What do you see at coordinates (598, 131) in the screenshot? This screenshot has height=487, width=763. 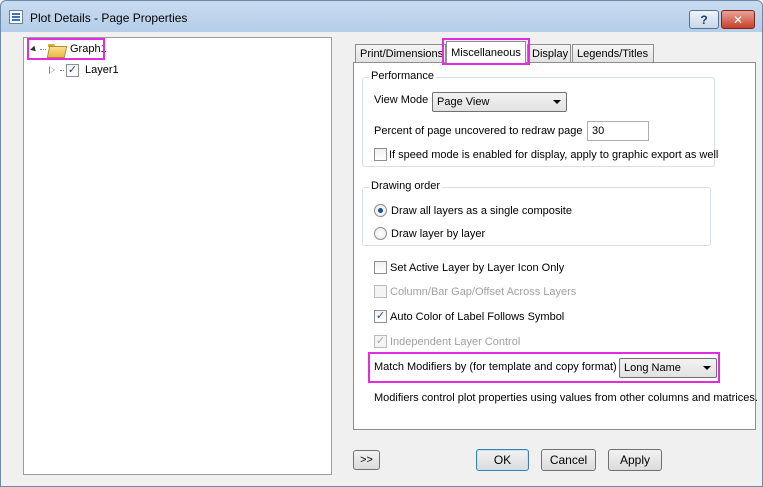 I see `redraw-percent-value: 30` at bounding box center [598, 131].